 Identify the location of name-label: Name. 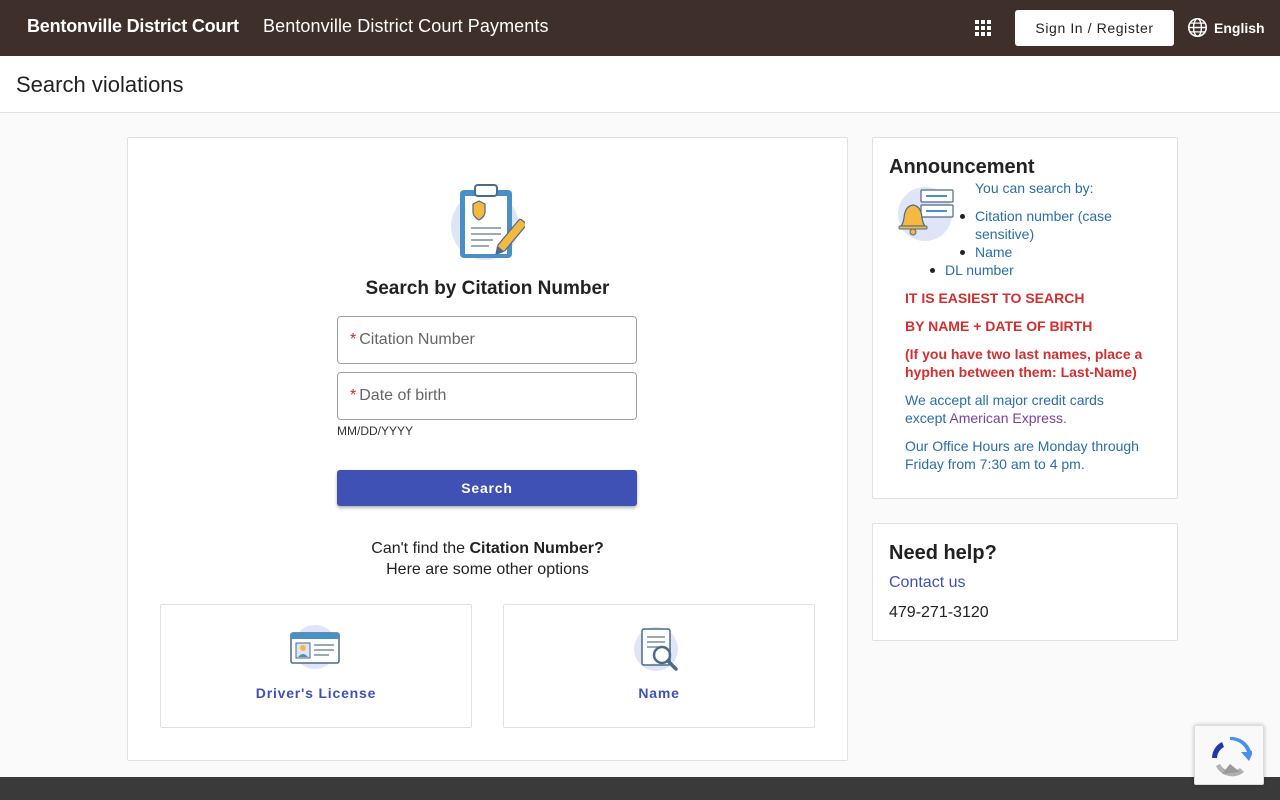
(659, 693).